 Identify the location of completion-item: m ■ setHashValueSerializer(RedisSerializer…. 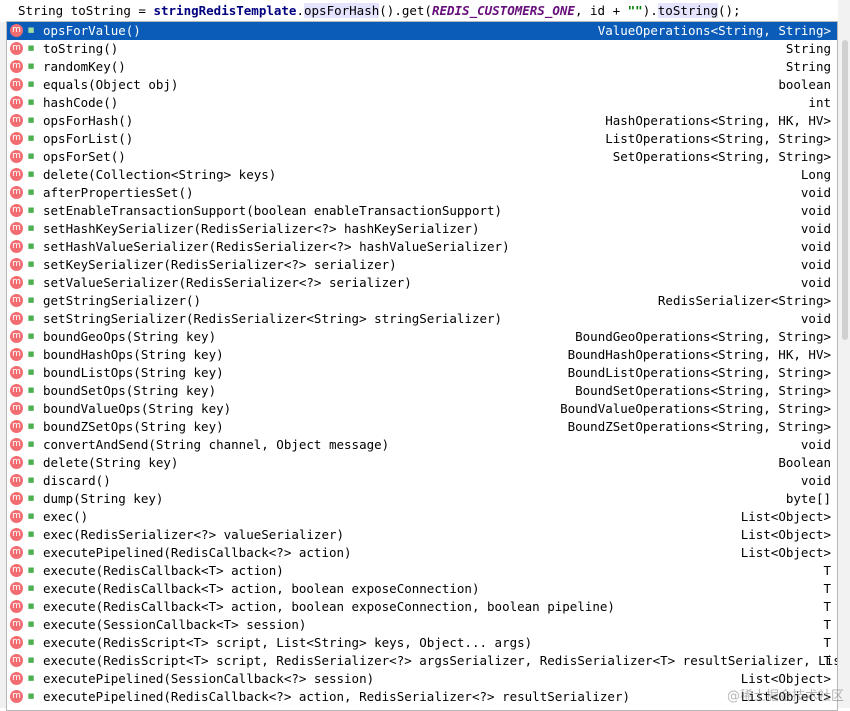
(422, 247).